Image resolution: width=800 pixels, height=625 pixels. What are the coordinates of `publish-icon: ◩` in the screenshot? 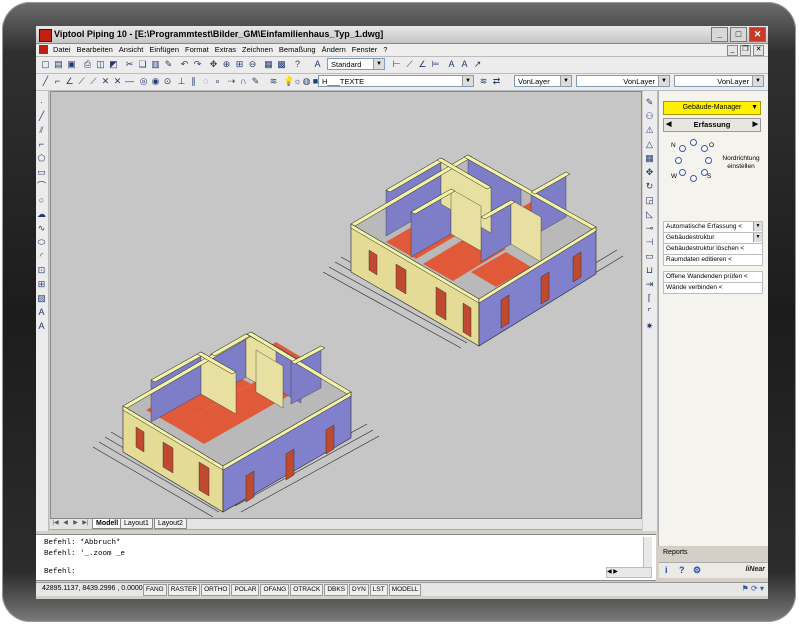 It's located at (113, 64).